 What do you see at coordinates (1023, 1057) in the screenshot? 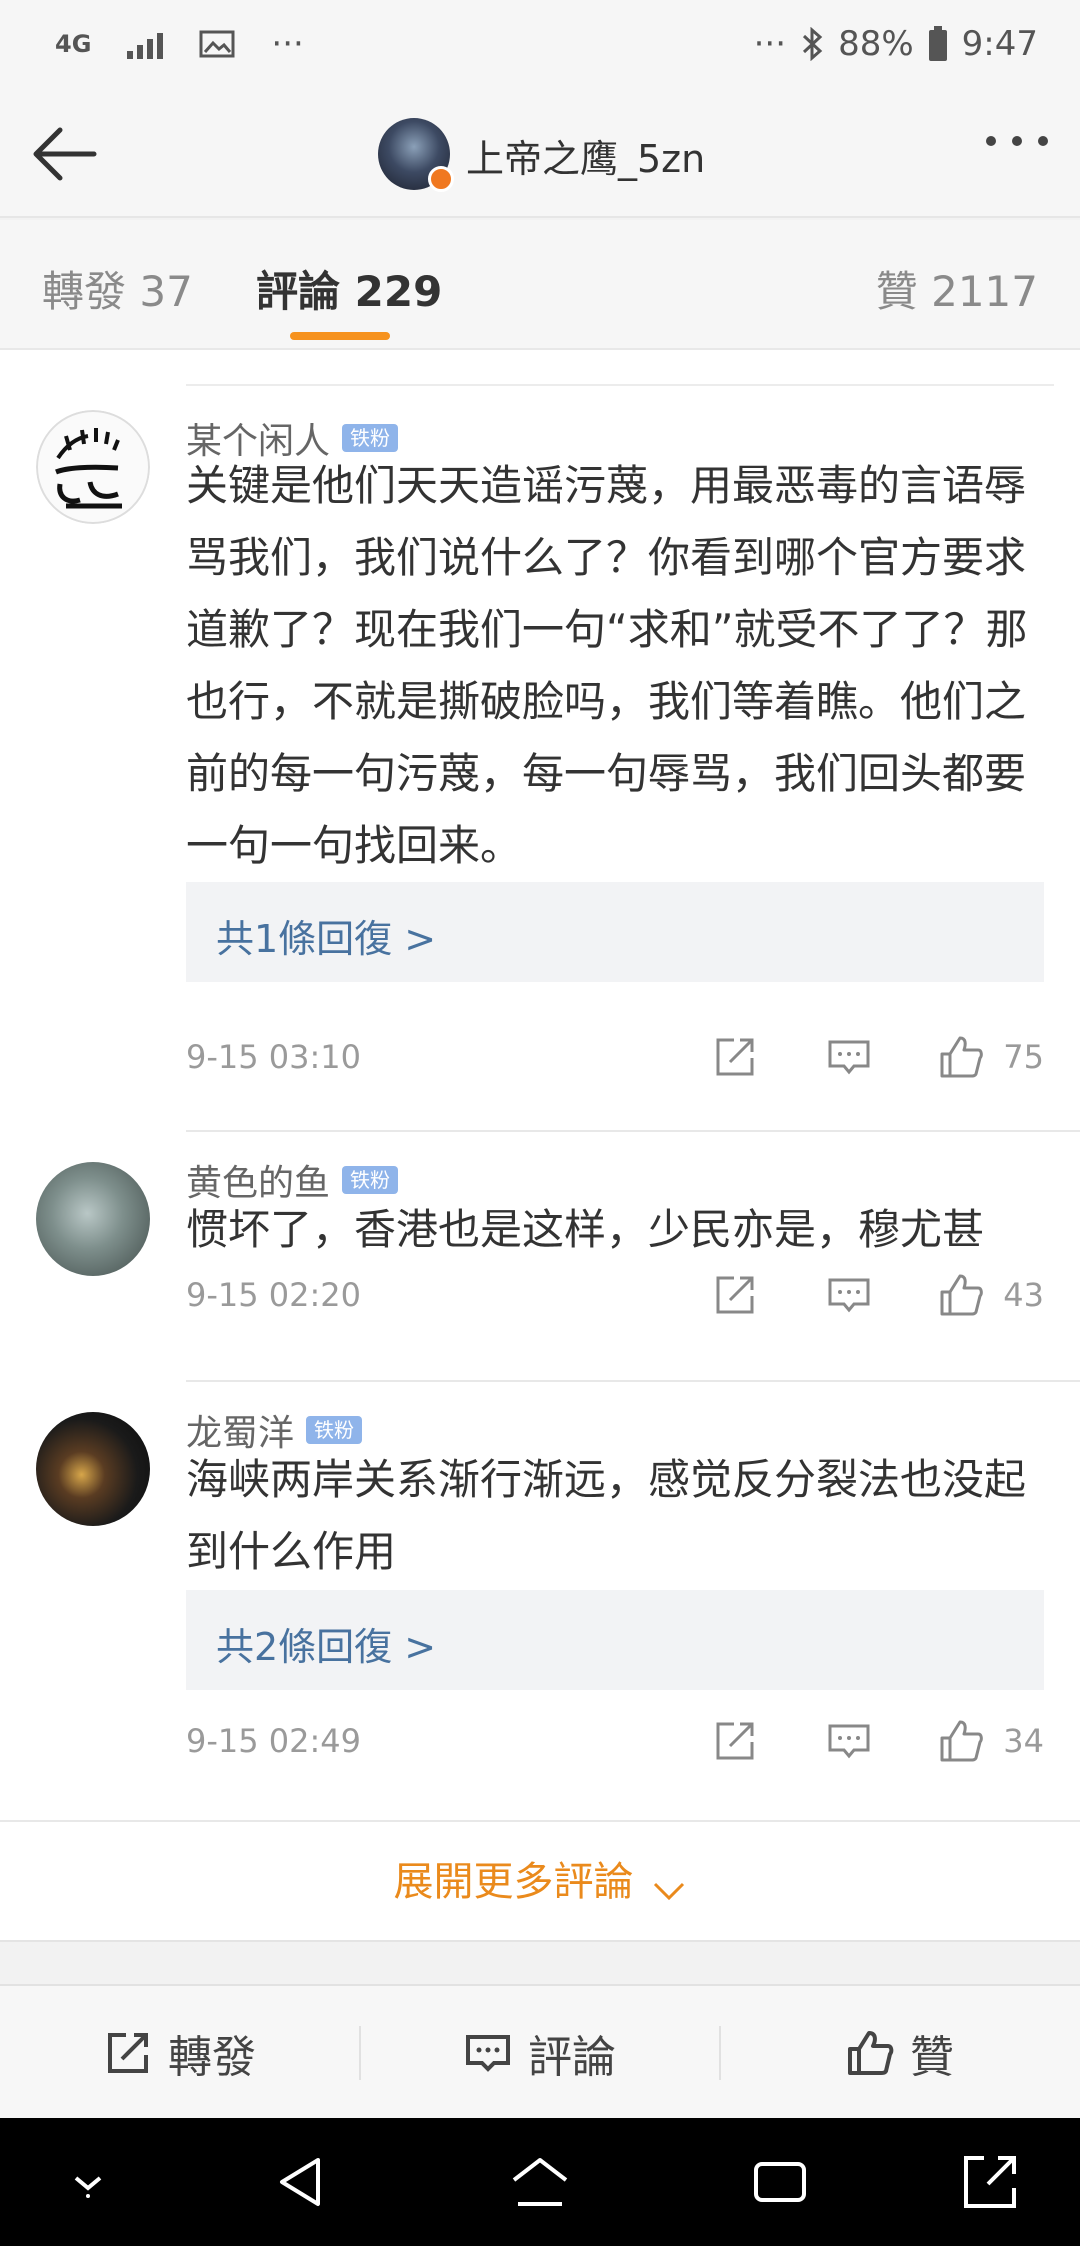
I see `like-count: 75` at bounding box center [1023, 1057].